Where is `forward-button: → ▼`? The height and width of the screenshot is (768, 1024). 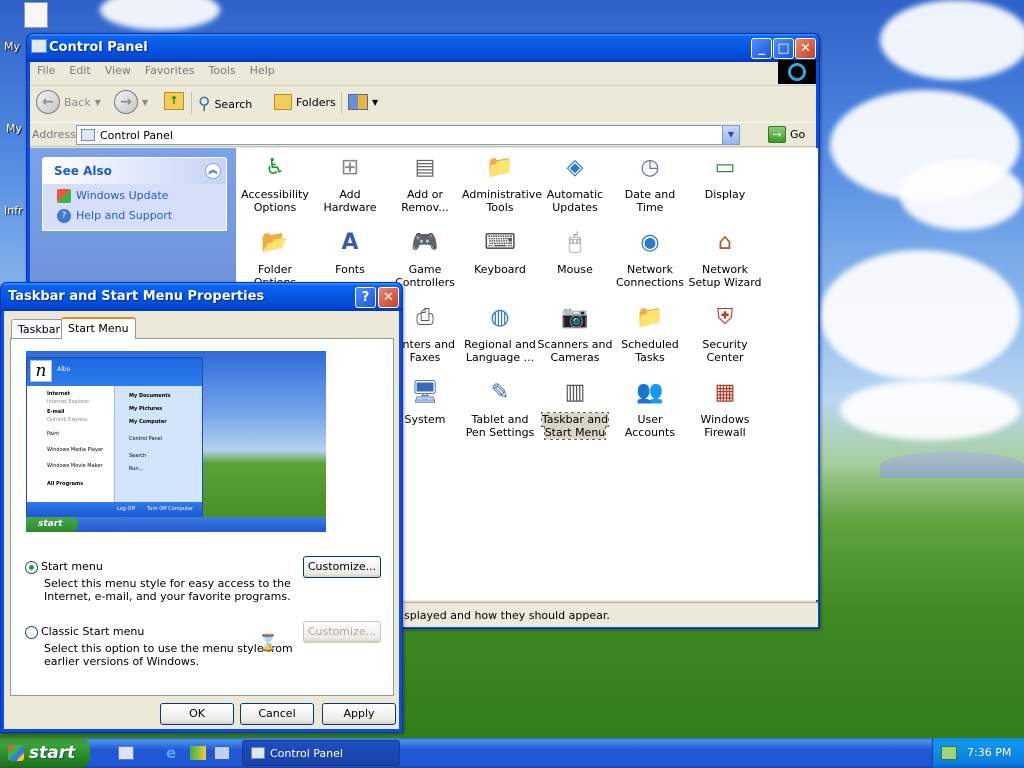 forward-button: → ▼ is located at coordinates (131, 102).